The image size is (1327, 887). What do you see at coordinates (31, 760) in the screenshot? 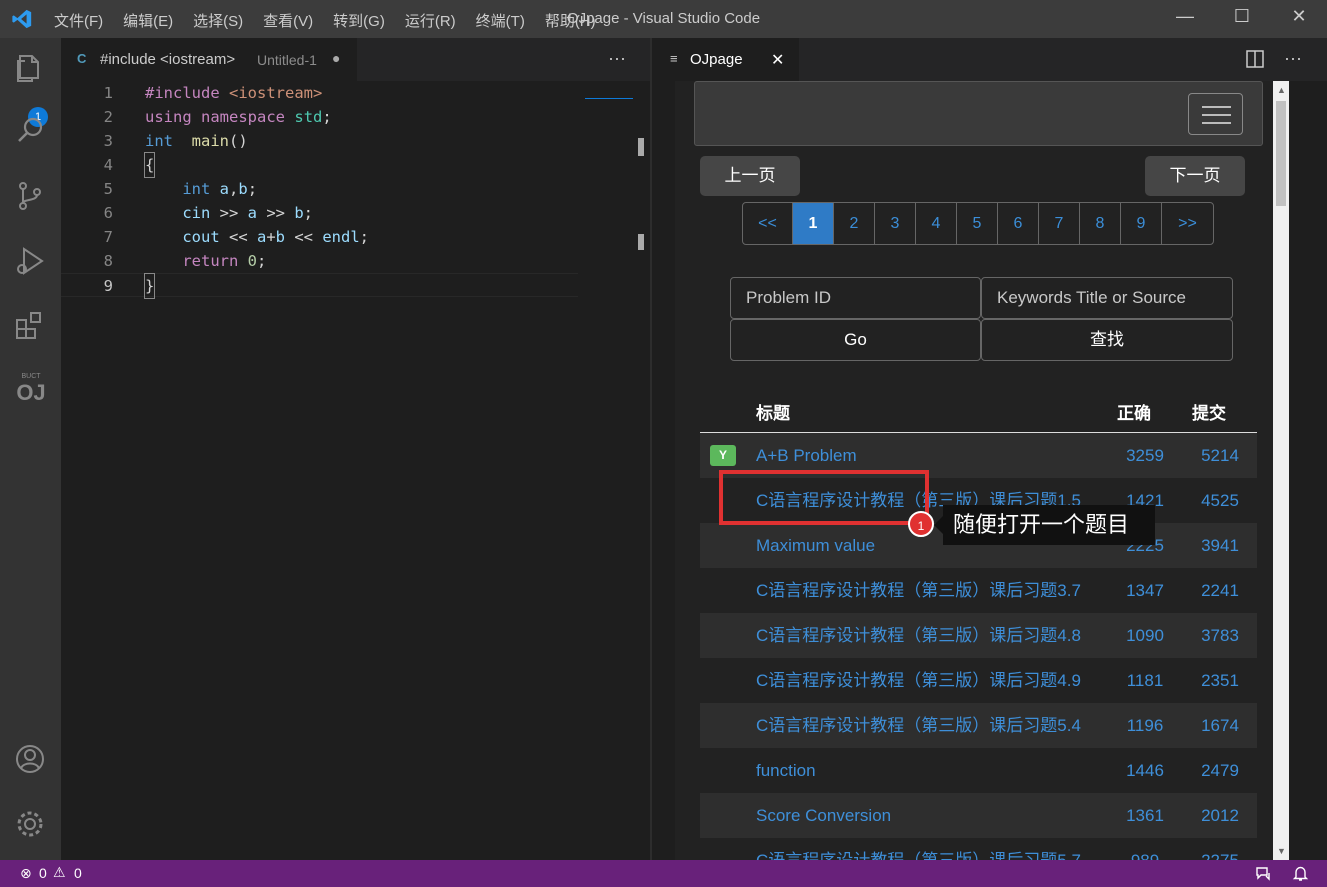
I see `accounts-icon` at bounding box center [31, 760].